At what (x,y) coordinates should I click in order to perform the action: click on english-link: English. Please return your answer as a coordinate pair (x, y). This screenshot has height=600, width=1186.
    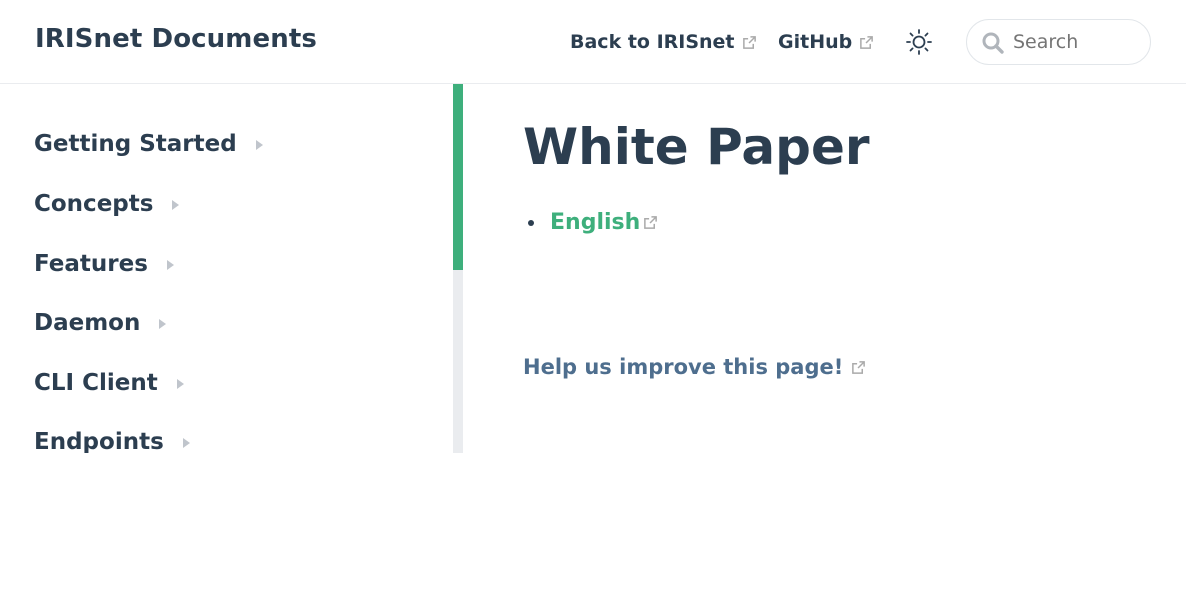
    Looking at the image, I should click on (604, 222).